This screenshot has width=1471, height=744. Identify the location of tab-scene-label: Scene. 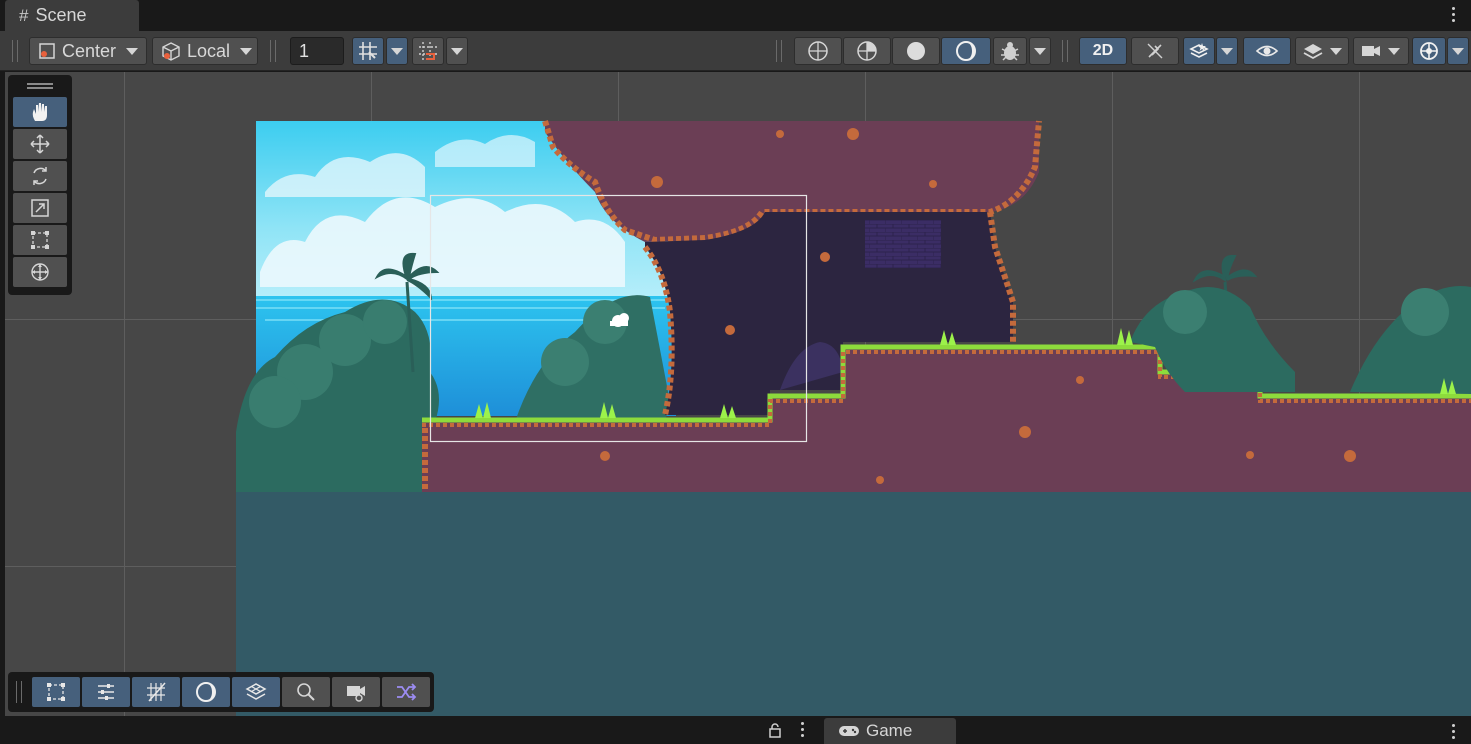
(61, 15).